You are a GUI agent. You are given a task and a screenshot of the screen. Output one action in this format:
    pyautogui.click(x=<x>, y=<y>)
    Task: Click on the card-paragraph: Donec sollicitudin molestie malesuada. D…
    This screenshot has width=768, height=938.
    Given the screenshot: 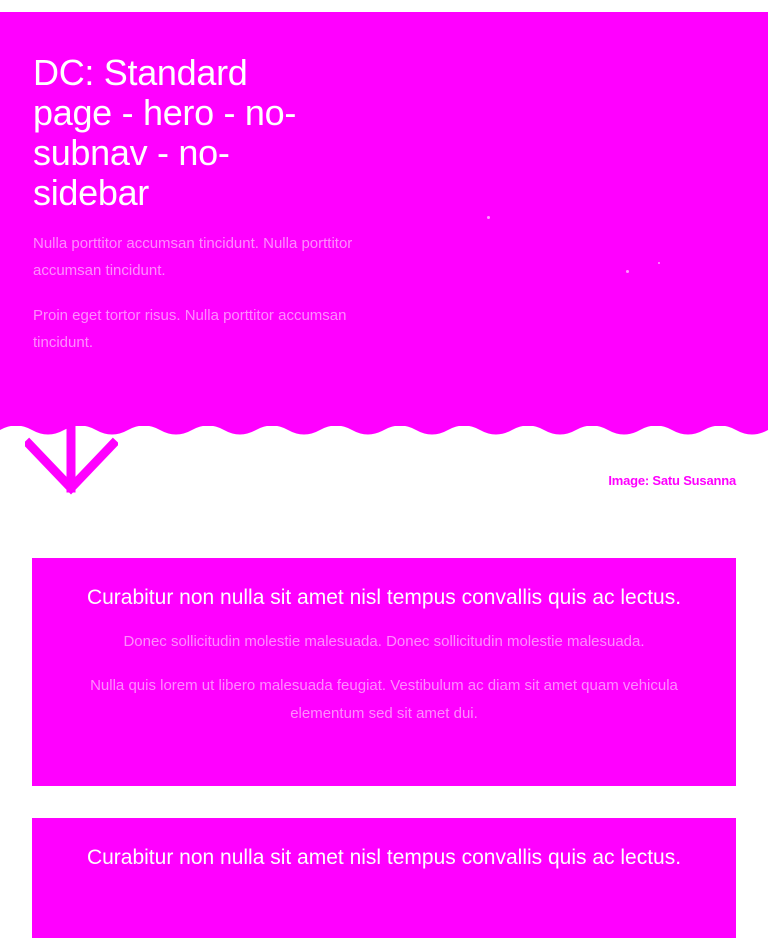 What is the action you would take?
    pyautogui.click(x=384, y=641)
    